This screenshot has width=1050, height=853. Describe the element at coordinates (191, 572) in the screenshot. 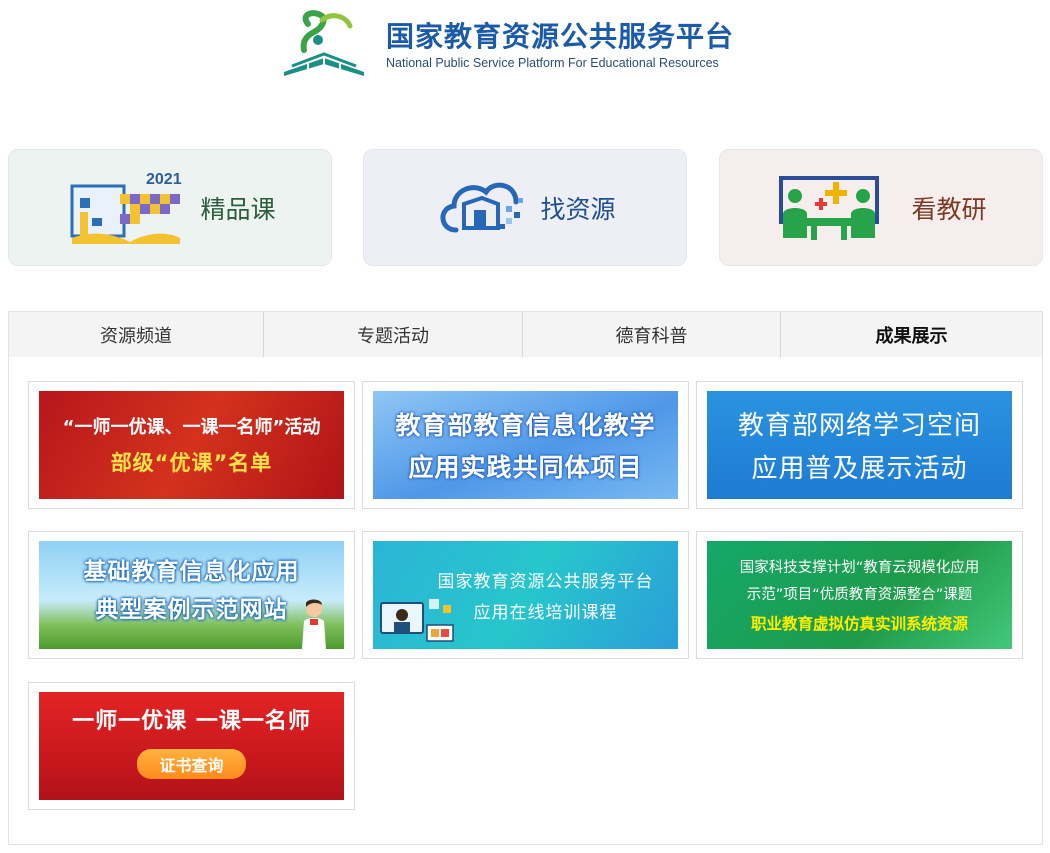

I see `banner-line: 基础教育信息化应用` at that location.